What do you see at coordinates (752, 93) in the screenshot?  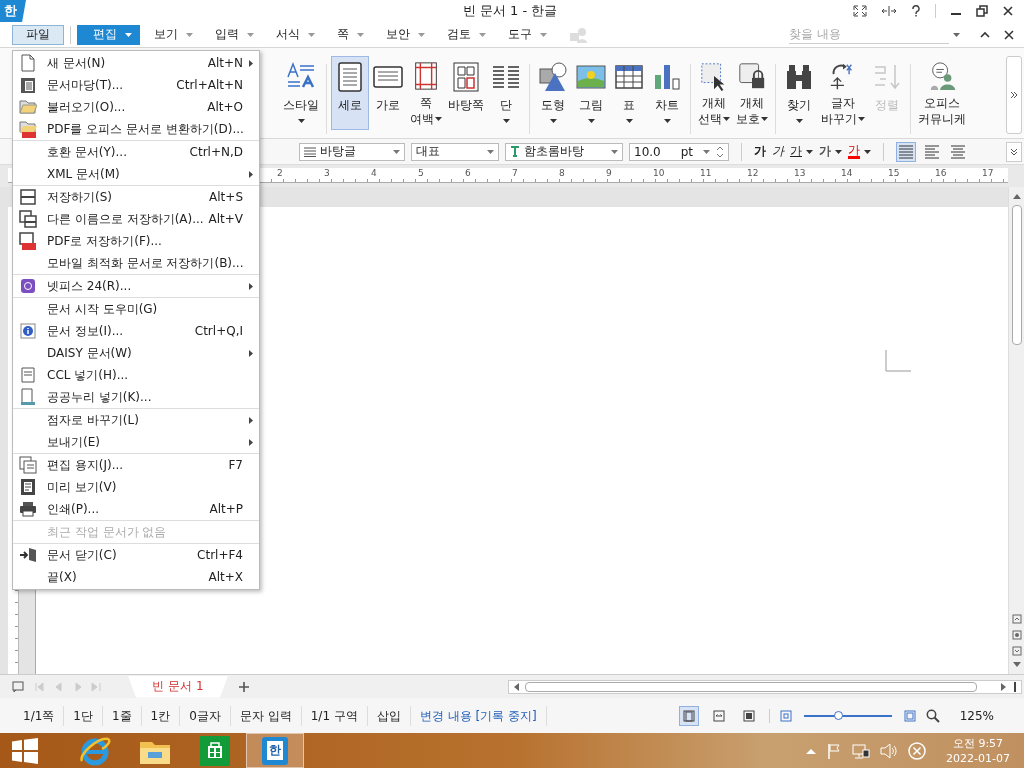 I see `ribbon-button: 개체 보호` at bounding box center [752, 93].